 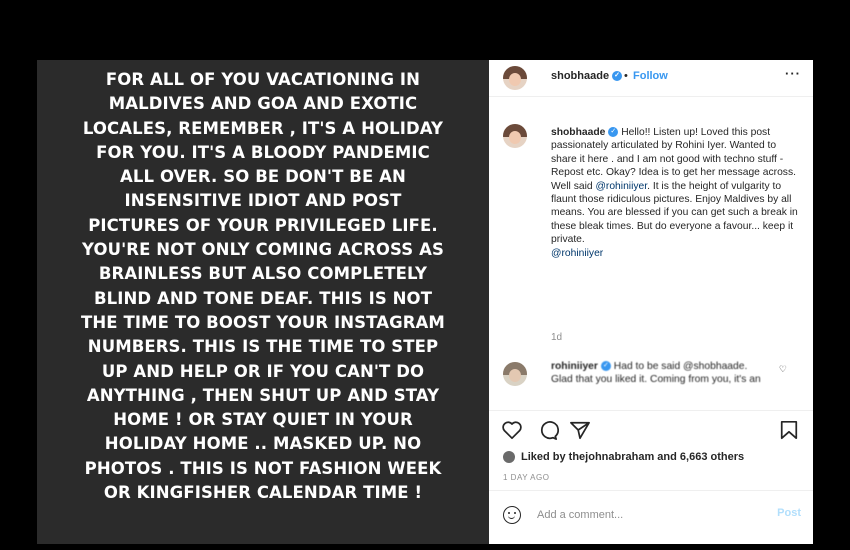 I want to click on comment-icon, so click(x=548, y=430).